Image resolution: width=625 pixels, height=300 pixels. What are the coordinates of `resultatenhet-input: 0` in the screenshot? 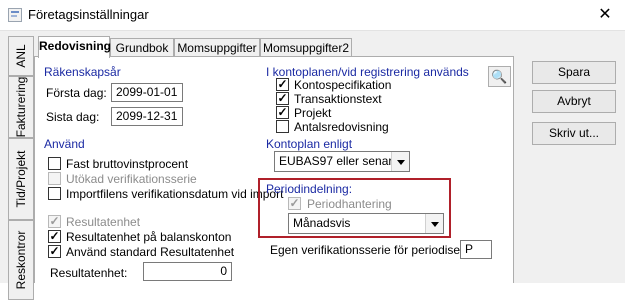 It's located at (187, 271).